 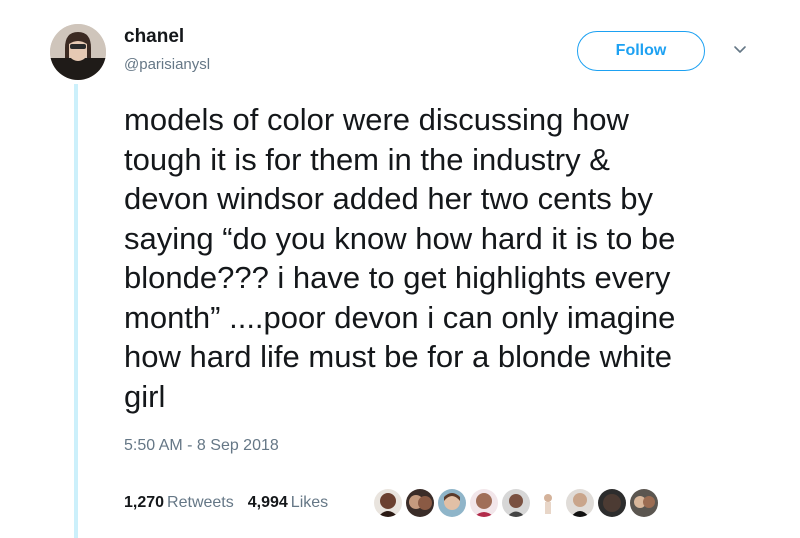 I want to click on chevron-down-icon, so click(x=740, y=50).